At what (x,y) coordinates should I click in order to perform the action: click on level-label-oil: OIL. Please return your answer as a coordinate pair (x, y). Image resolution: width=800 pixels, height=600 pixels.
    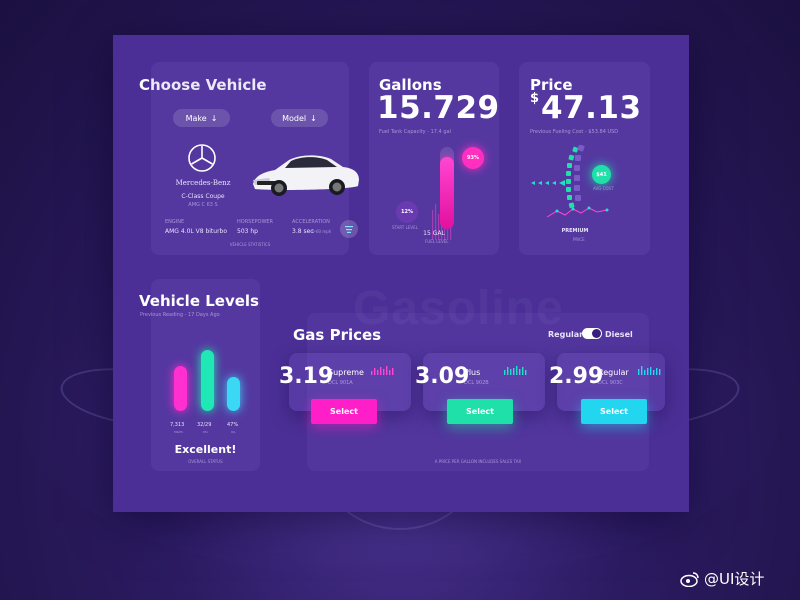
    Looking at the image, I should click on (233, 432).